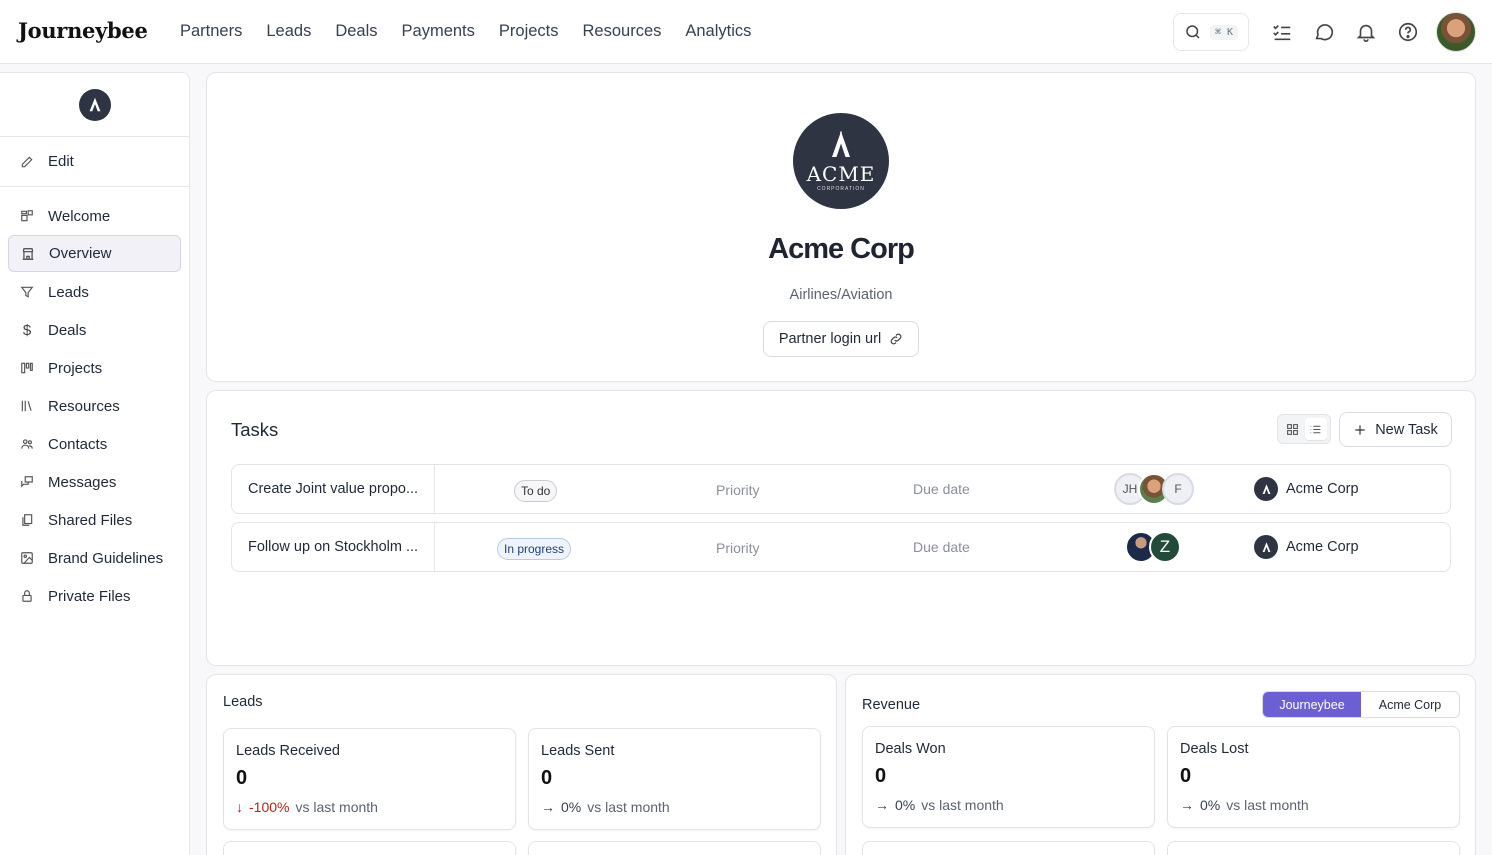 Image resolution: width=1492 pixels, height=855 pixels. Describe the element at coordinates (578, 751) in the screenshot. I see `stat-label: Leads Sent` at that location.